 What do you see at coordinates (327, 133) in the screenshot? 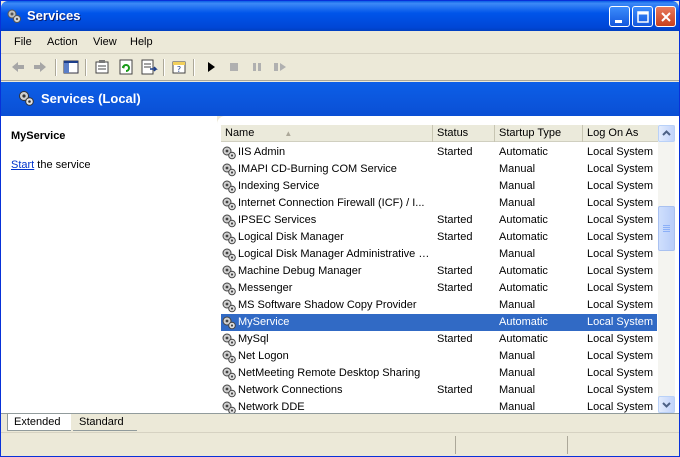
I see `column-header-name: Name ▲` at bounding box center [327, 133].